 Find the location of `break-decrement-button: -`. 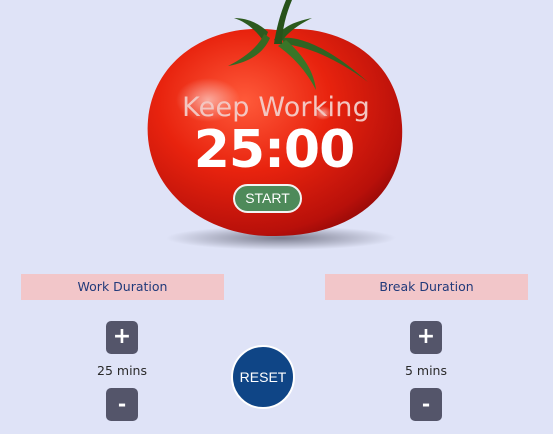

break-decrement-button: - is located at coordinates (426, 404).